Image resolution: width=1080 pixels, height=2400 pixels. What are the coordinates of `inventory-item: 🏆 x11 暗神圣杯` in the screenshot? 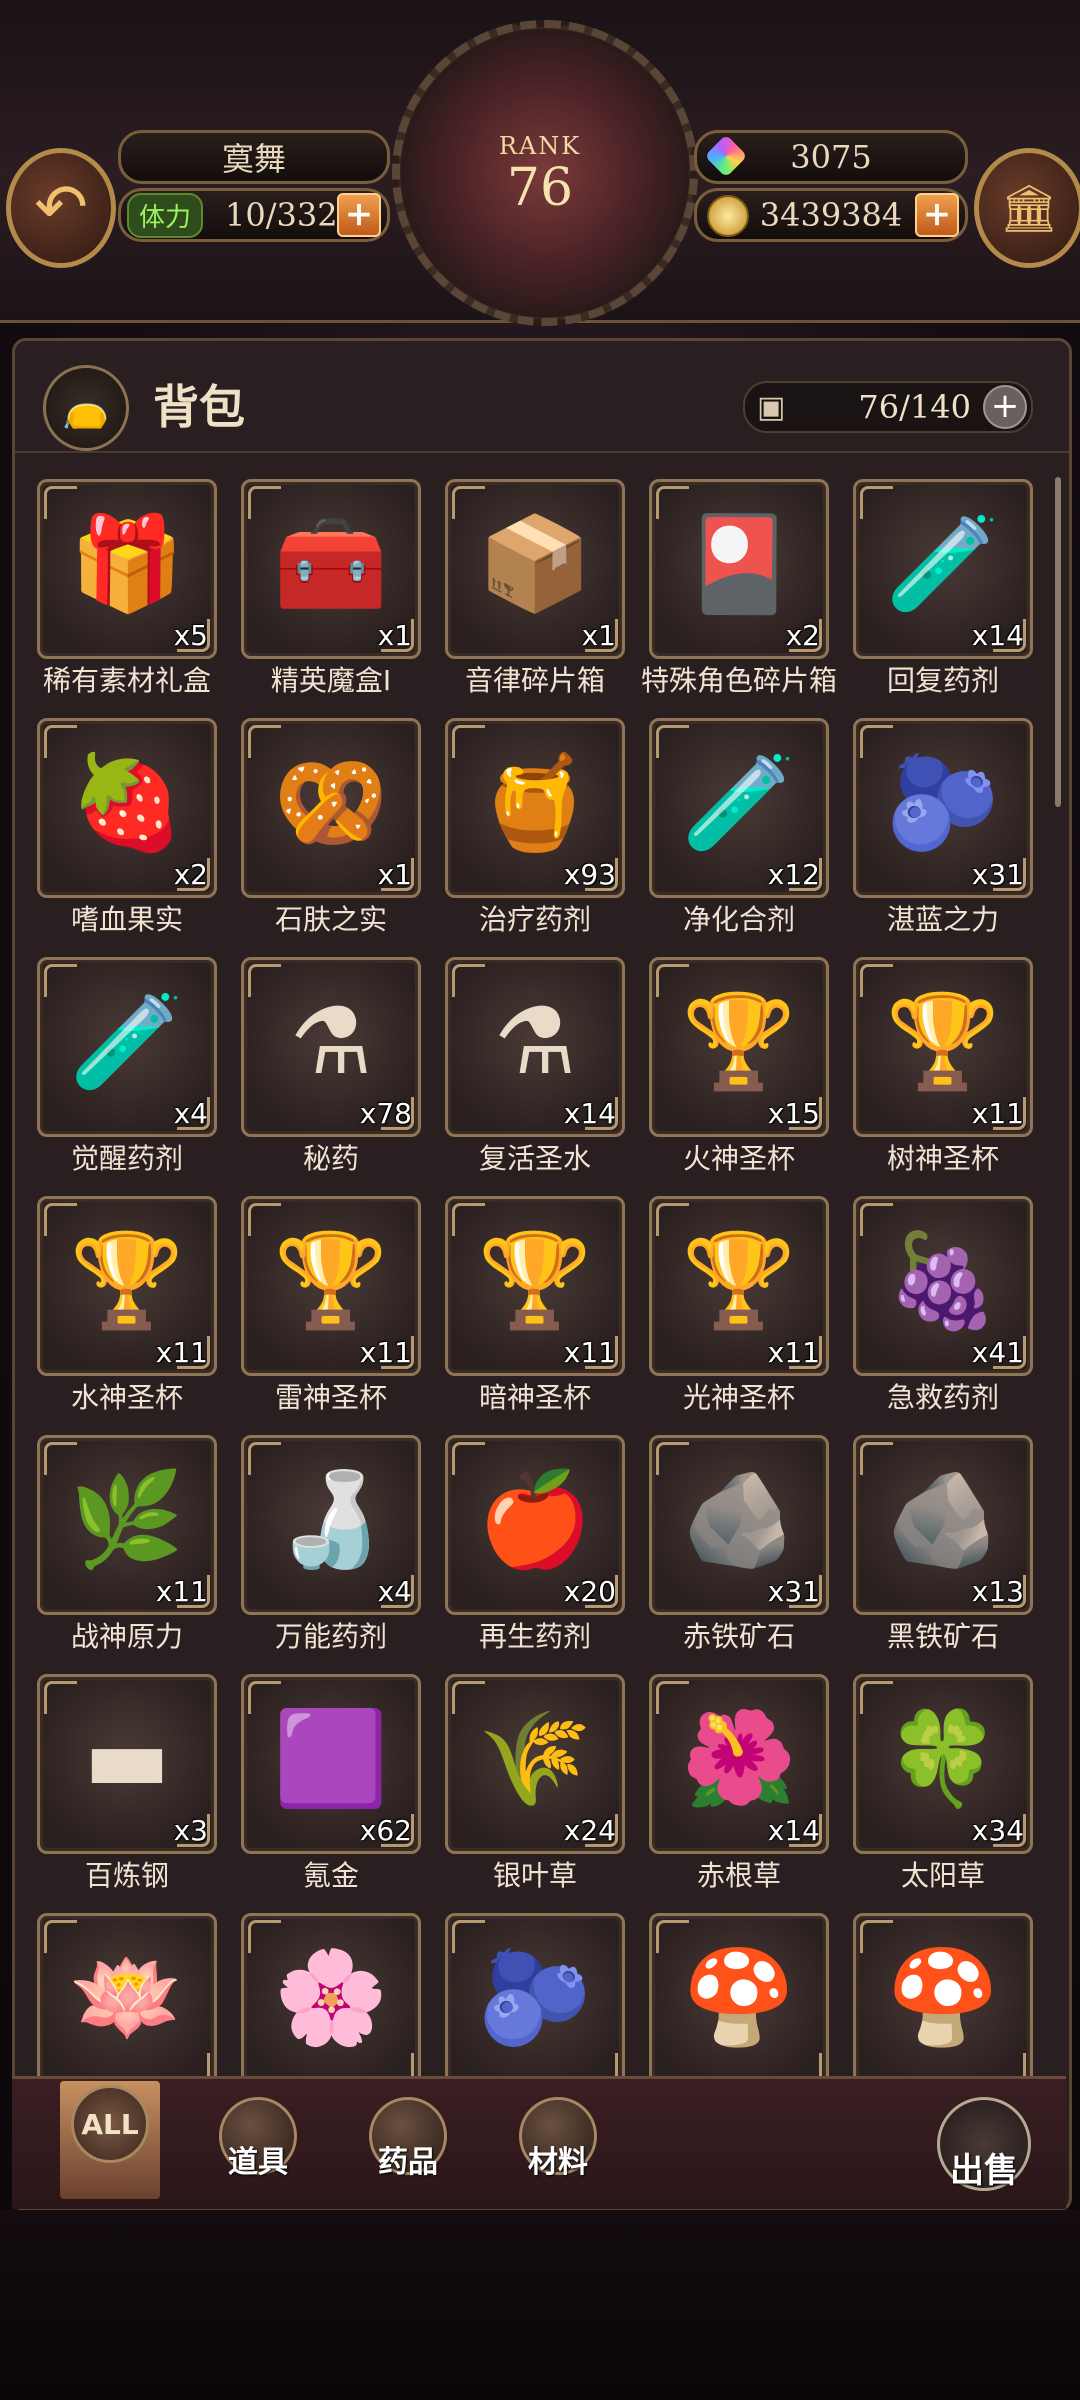 It's located at (535, 1315).